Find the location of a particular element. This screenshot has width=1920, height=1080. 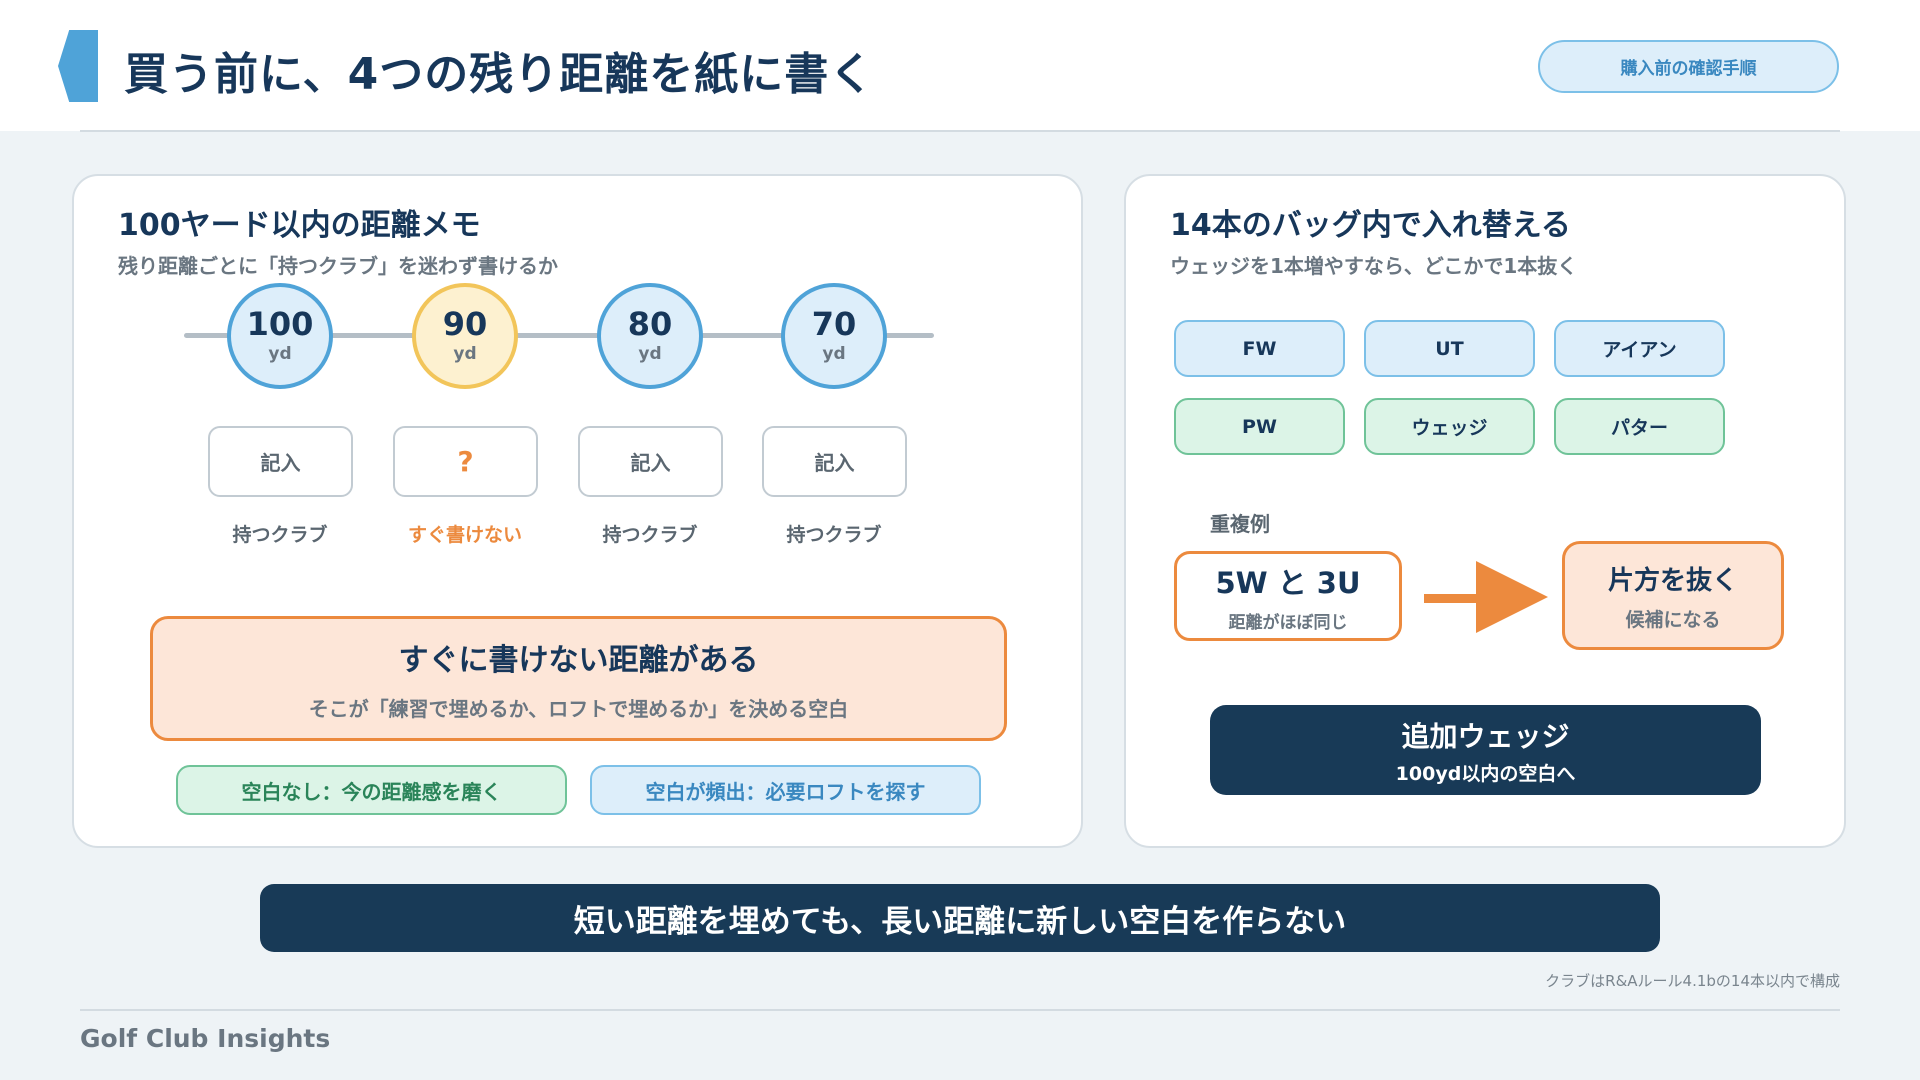

additional-wedge-box: 追加ウェッジ 100yd以内の空白へ is located at coordinates (1485, 750).